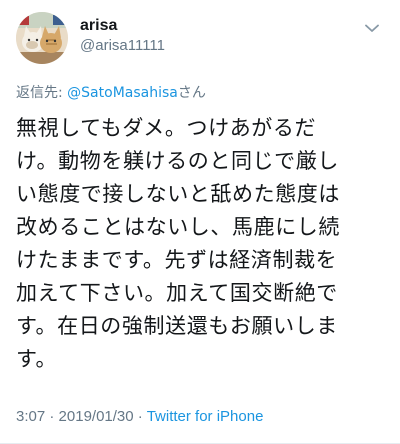 The height and width of the screenshot is (444, 400). What do you see at coordinates (96, 416) in the screenshot?
I see `tweet-date: 2019/01/30` at bounding box center [96, 416].